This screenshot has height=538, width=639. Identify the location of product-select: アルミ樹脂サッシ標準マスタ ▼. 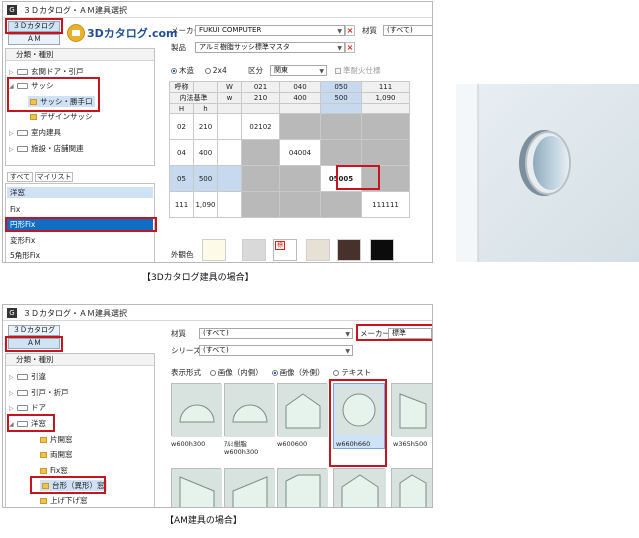
(270, 47).